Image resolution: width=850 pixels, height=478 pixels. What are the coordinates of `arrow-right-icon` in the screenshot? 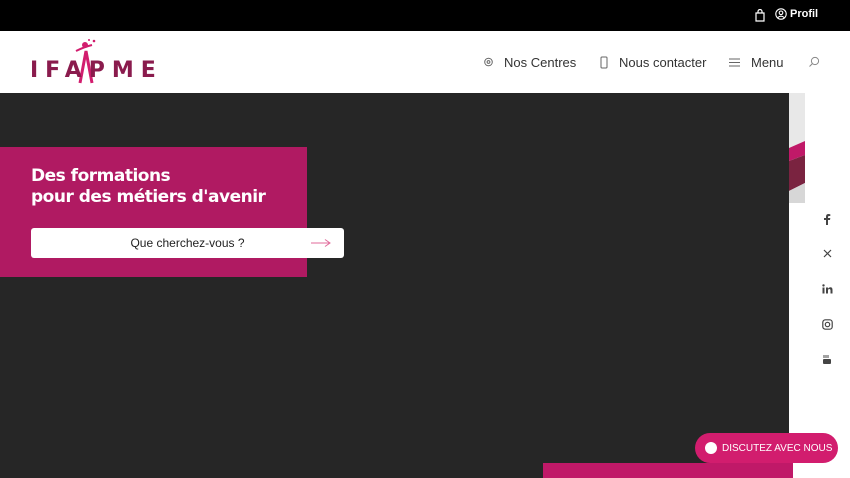 It's located at (321, 243).